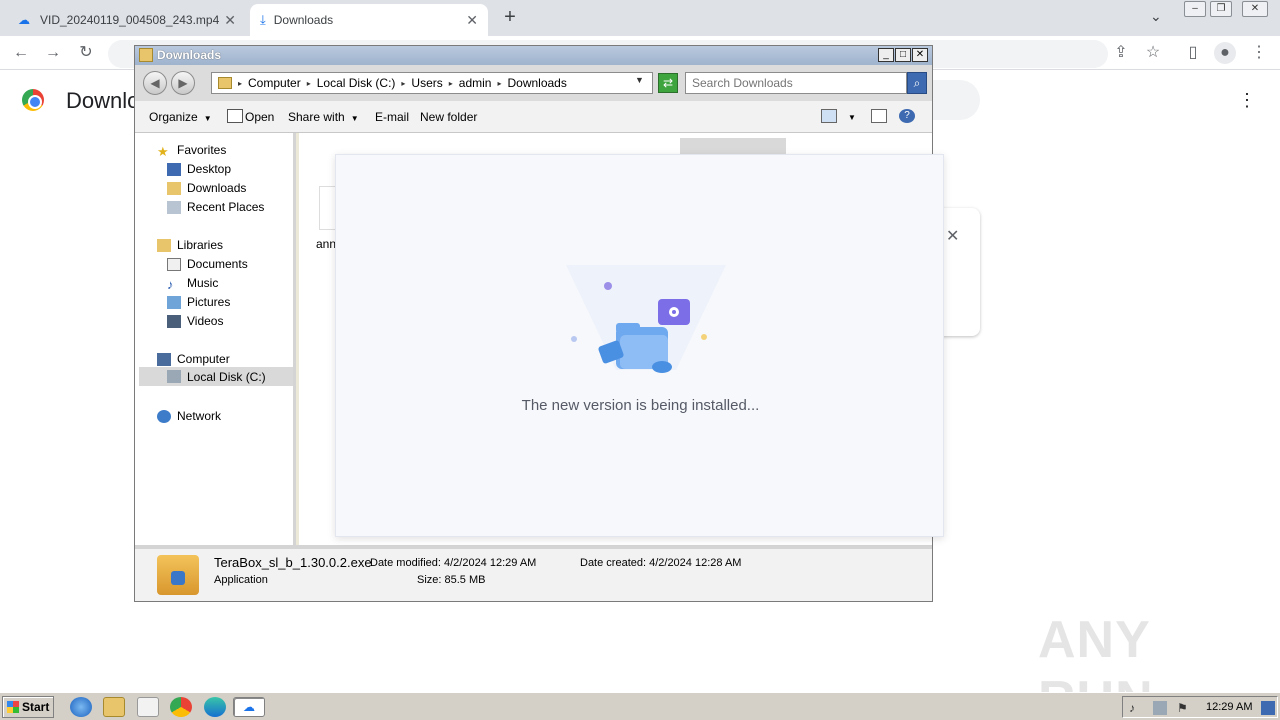 The height and width of the screenshot is (720, 1280). I want to click on page-menu-icon: ⋮, so click(1247, 100).